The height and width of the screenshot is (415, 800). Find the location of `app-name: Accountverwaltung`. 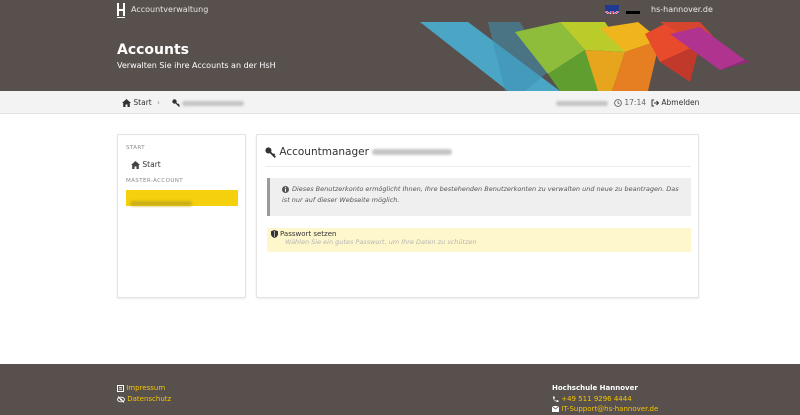

app-name: Accountverwaltung is located at coordinates (169, 9).